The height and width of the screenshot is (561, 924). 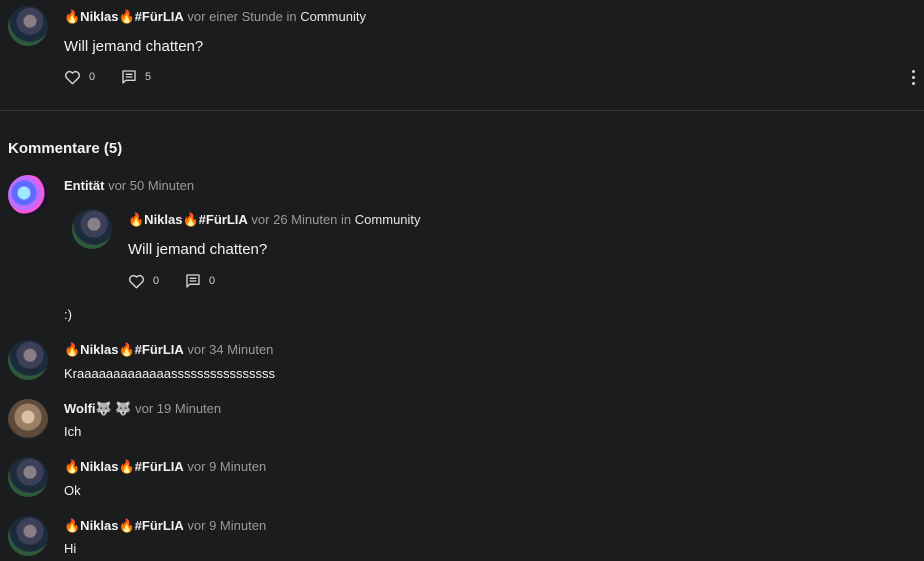 I want to click on shared-post-community-link: Community, so click(x=388, y=219).